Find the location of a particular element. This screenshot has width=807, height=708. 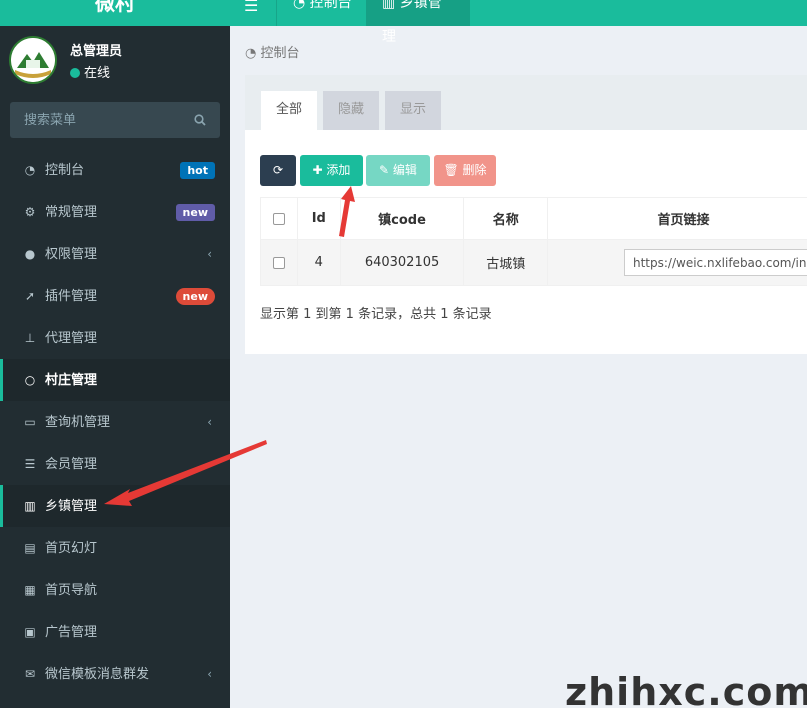

edit-label: 编辑 is located at coordinates (404, 170).